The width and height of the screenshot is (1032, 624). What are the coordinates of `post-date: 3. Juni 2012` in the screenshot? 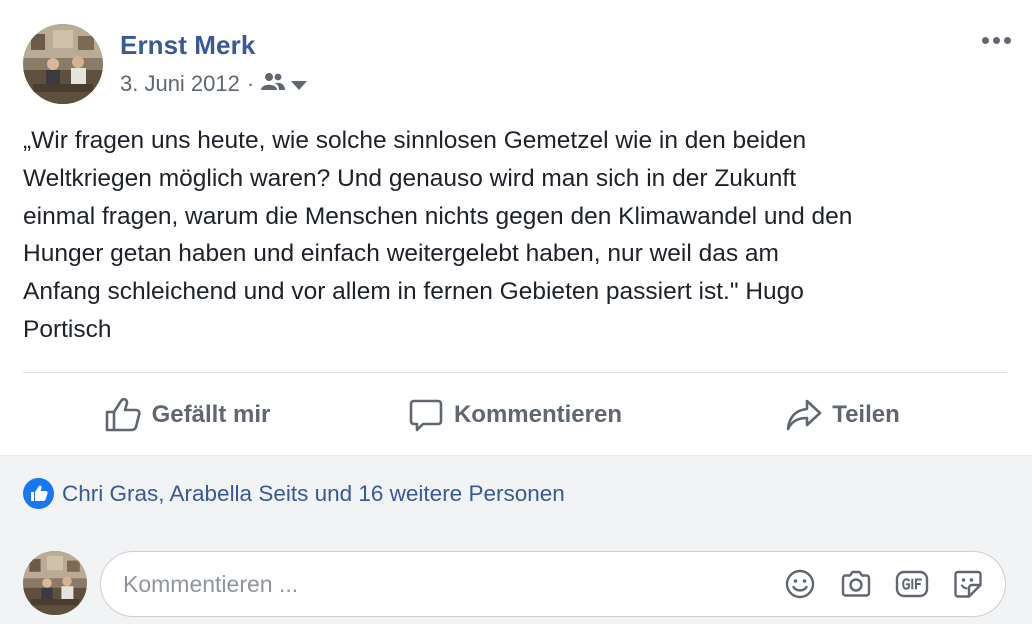 It's located at (180, 84).